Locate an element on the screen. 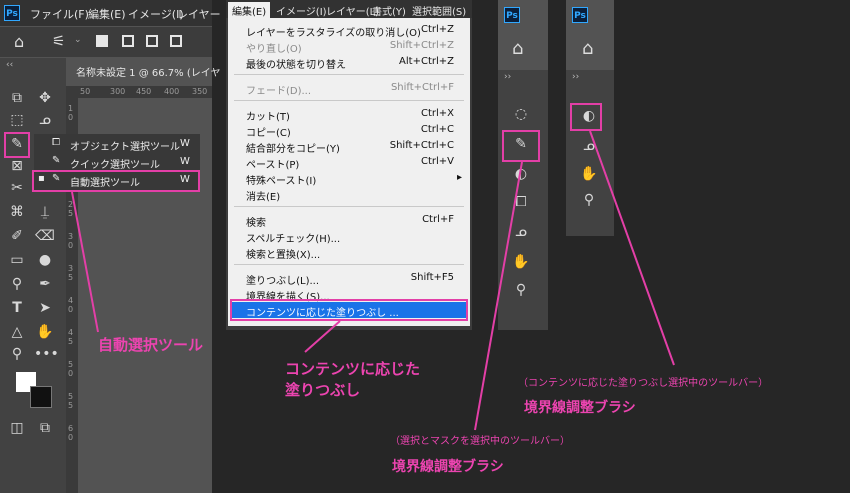 Image resolution: width=850 pixels, height=493 pixels. label-content-fill-2: 塗りつぶし is located at coordinates (323, 390).